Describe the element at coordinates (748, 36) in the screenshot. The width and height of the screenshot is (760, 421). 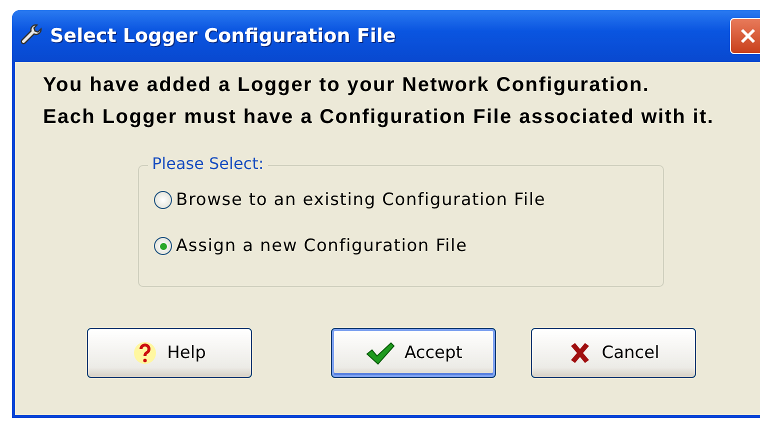
I see `close-icon` at that location.